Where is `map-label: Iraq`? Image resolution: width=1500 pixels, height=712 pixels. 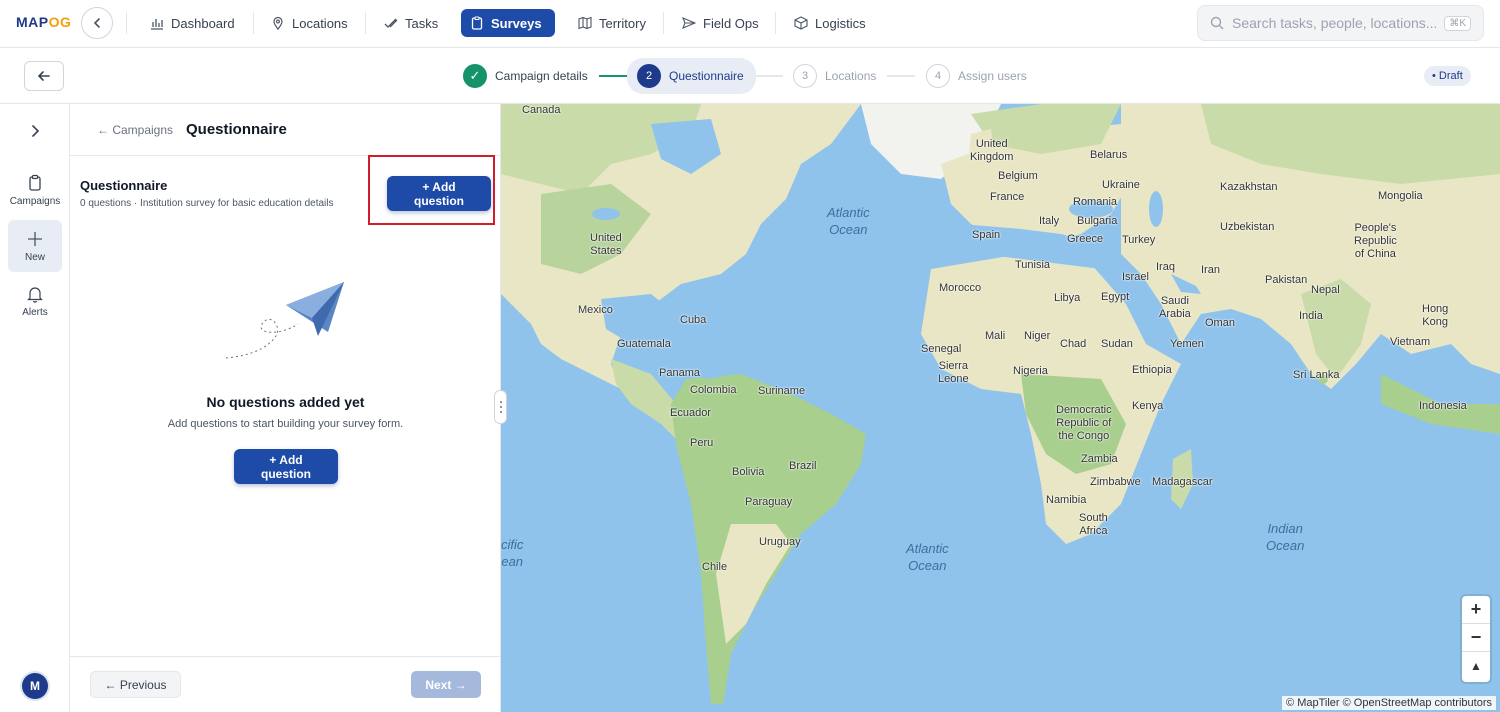
map-label: Iraq is located at coordinates (1165, 267).